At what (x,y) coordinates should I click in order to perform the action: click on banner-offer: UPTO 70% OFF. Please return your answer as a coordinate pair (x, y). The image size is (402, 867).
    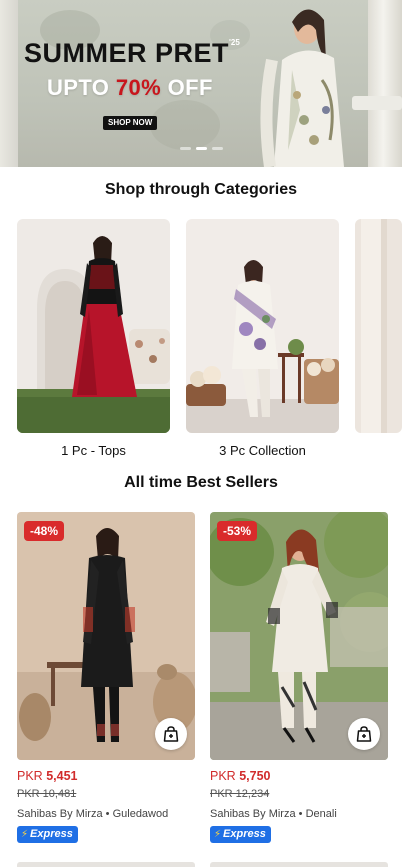
    Looking at the image, I should click on (130, 88).